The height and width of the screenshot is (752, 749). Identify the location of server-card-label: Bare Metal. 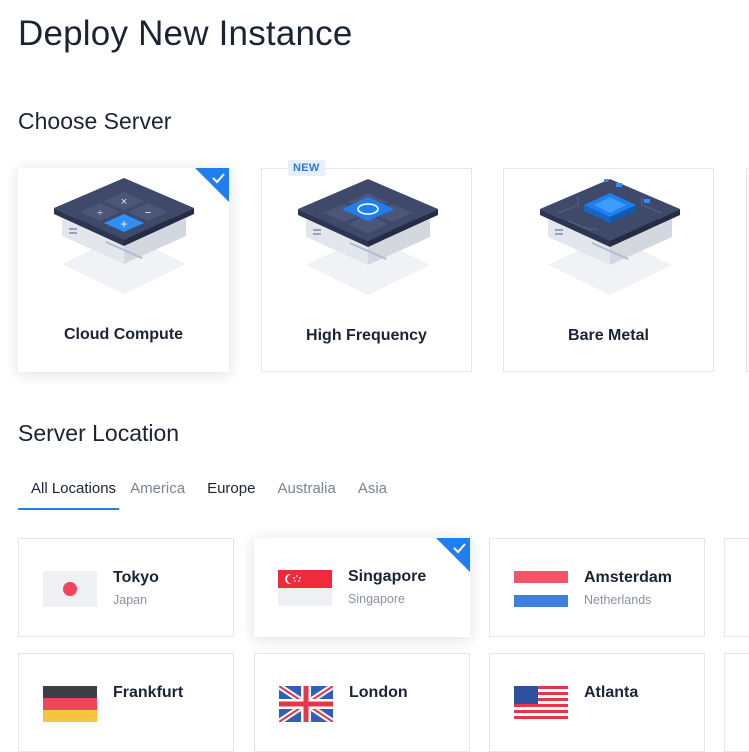
(608, 335).